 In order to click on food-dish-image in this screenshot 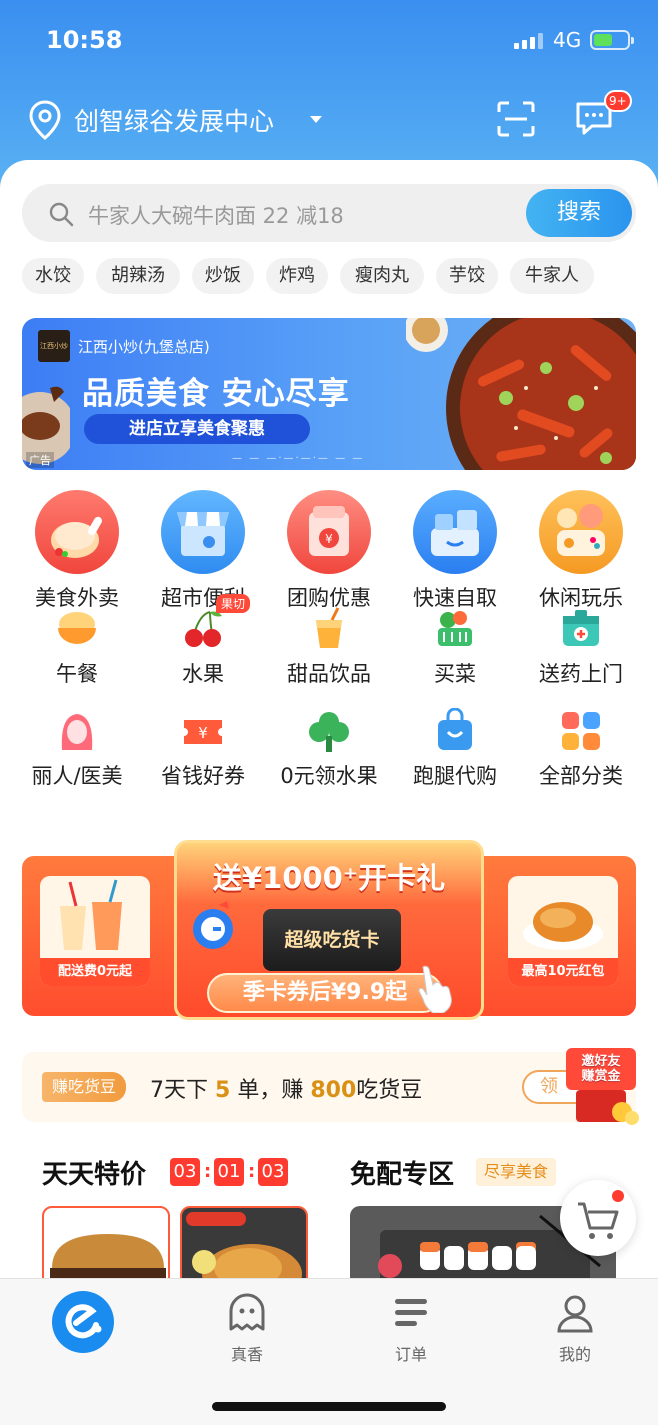, I will do `click(521, 394)`.